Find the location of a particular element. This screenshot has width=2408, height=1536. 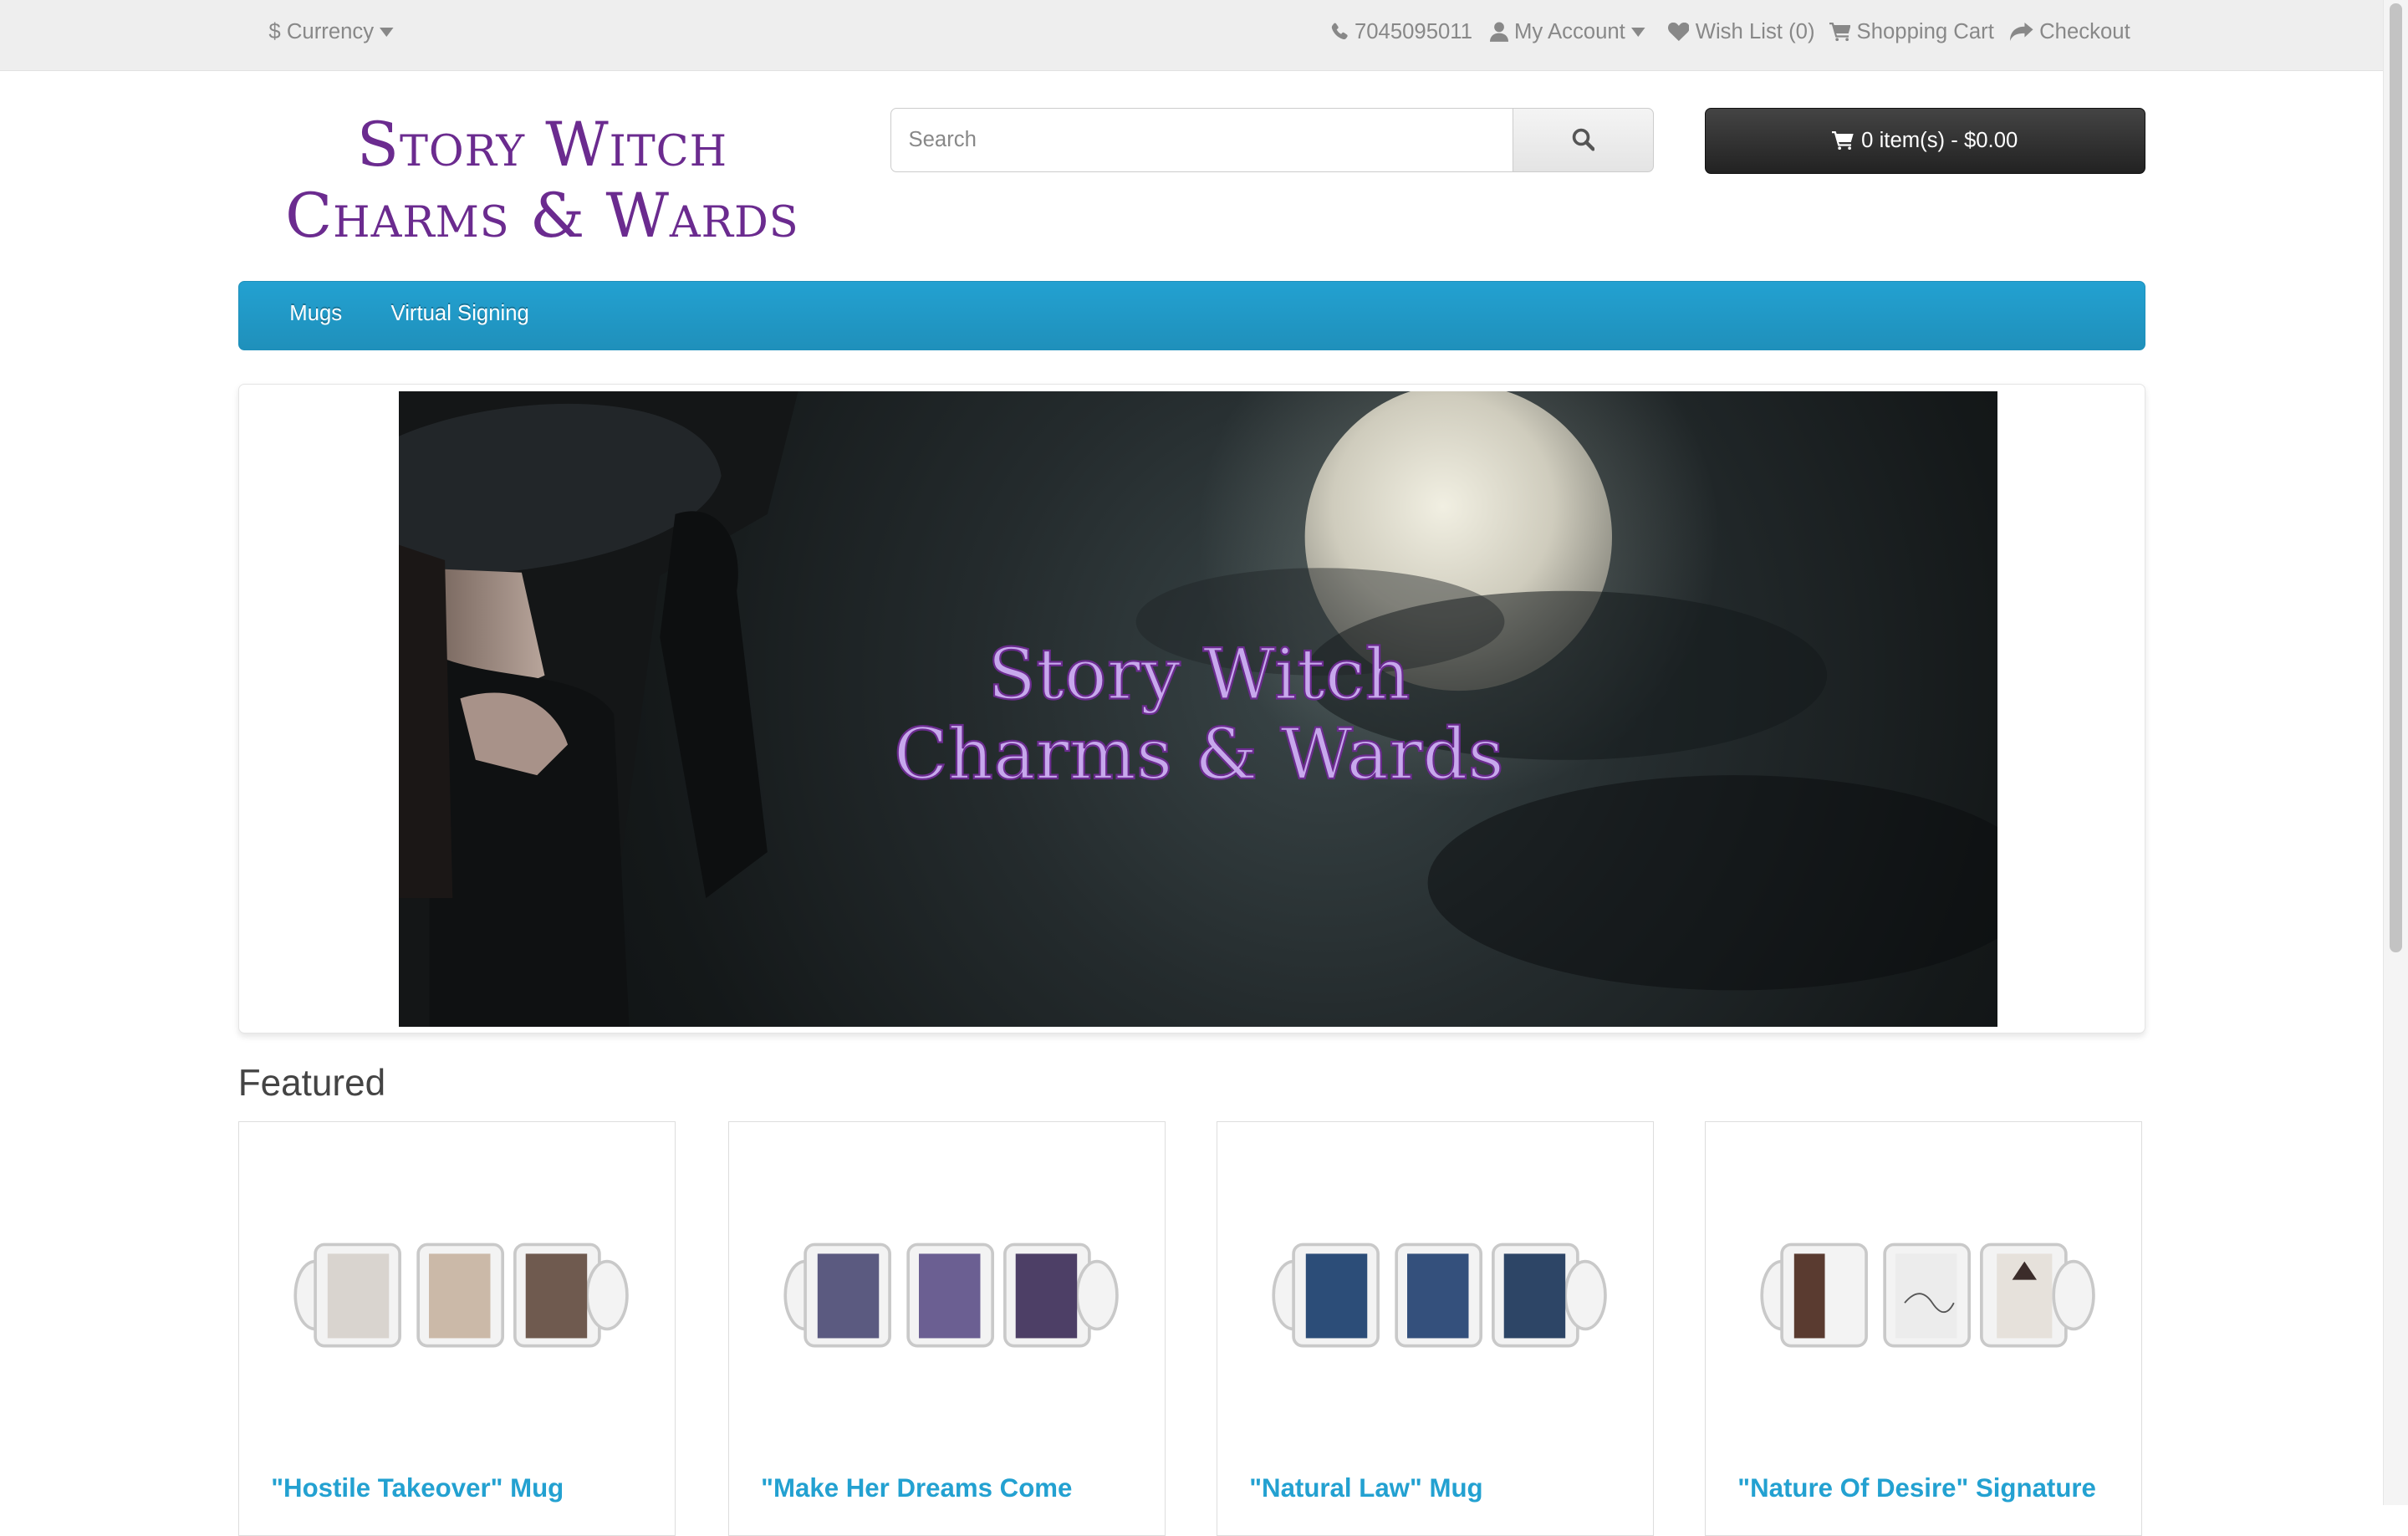

product-card: "Nature Of Desire" Signature is located at coordinates (1924, 1328).